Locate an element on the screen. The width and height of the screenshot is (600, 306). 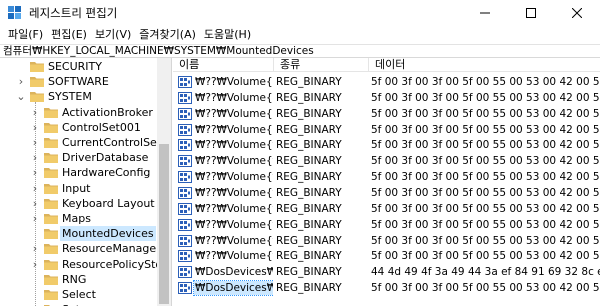
collapse-chevron-icon: ⌄ is located at coordinates (21, 96).